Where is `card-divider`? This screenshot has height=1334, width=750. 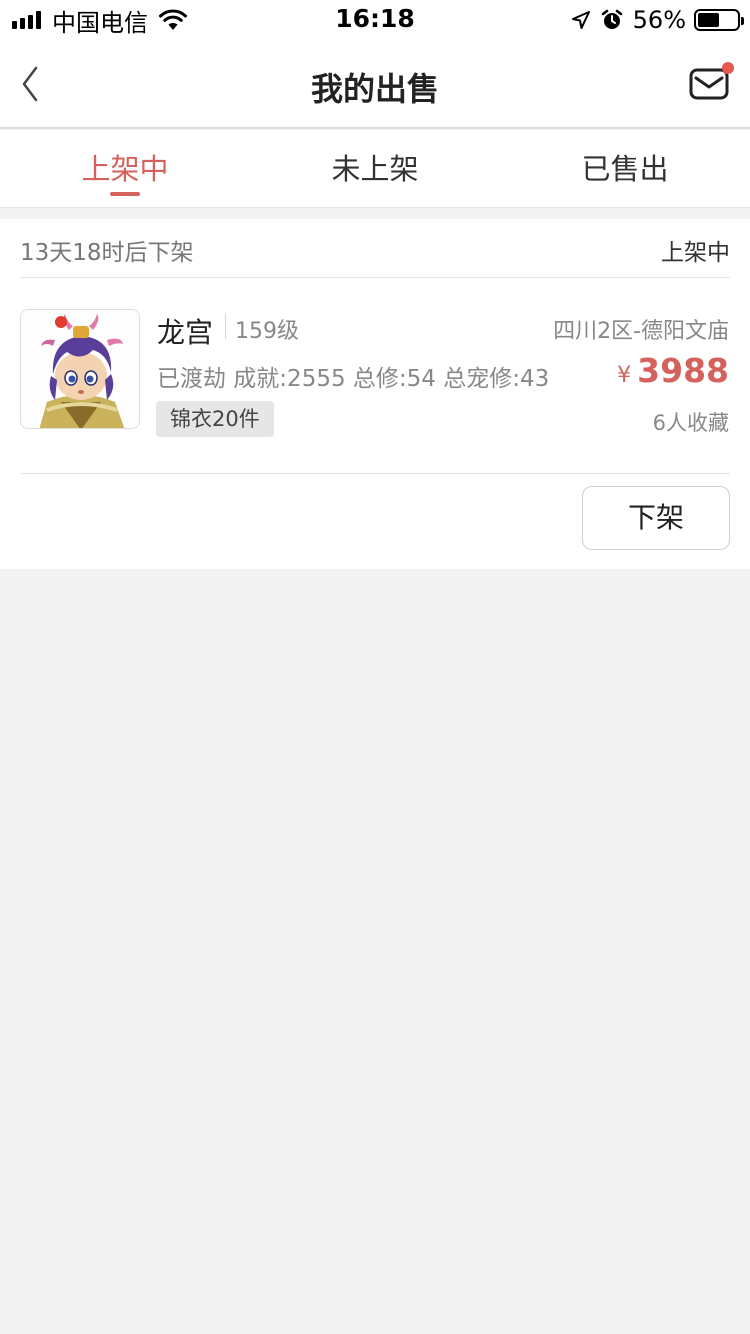 card-divider is located at coordinates (375, 473).